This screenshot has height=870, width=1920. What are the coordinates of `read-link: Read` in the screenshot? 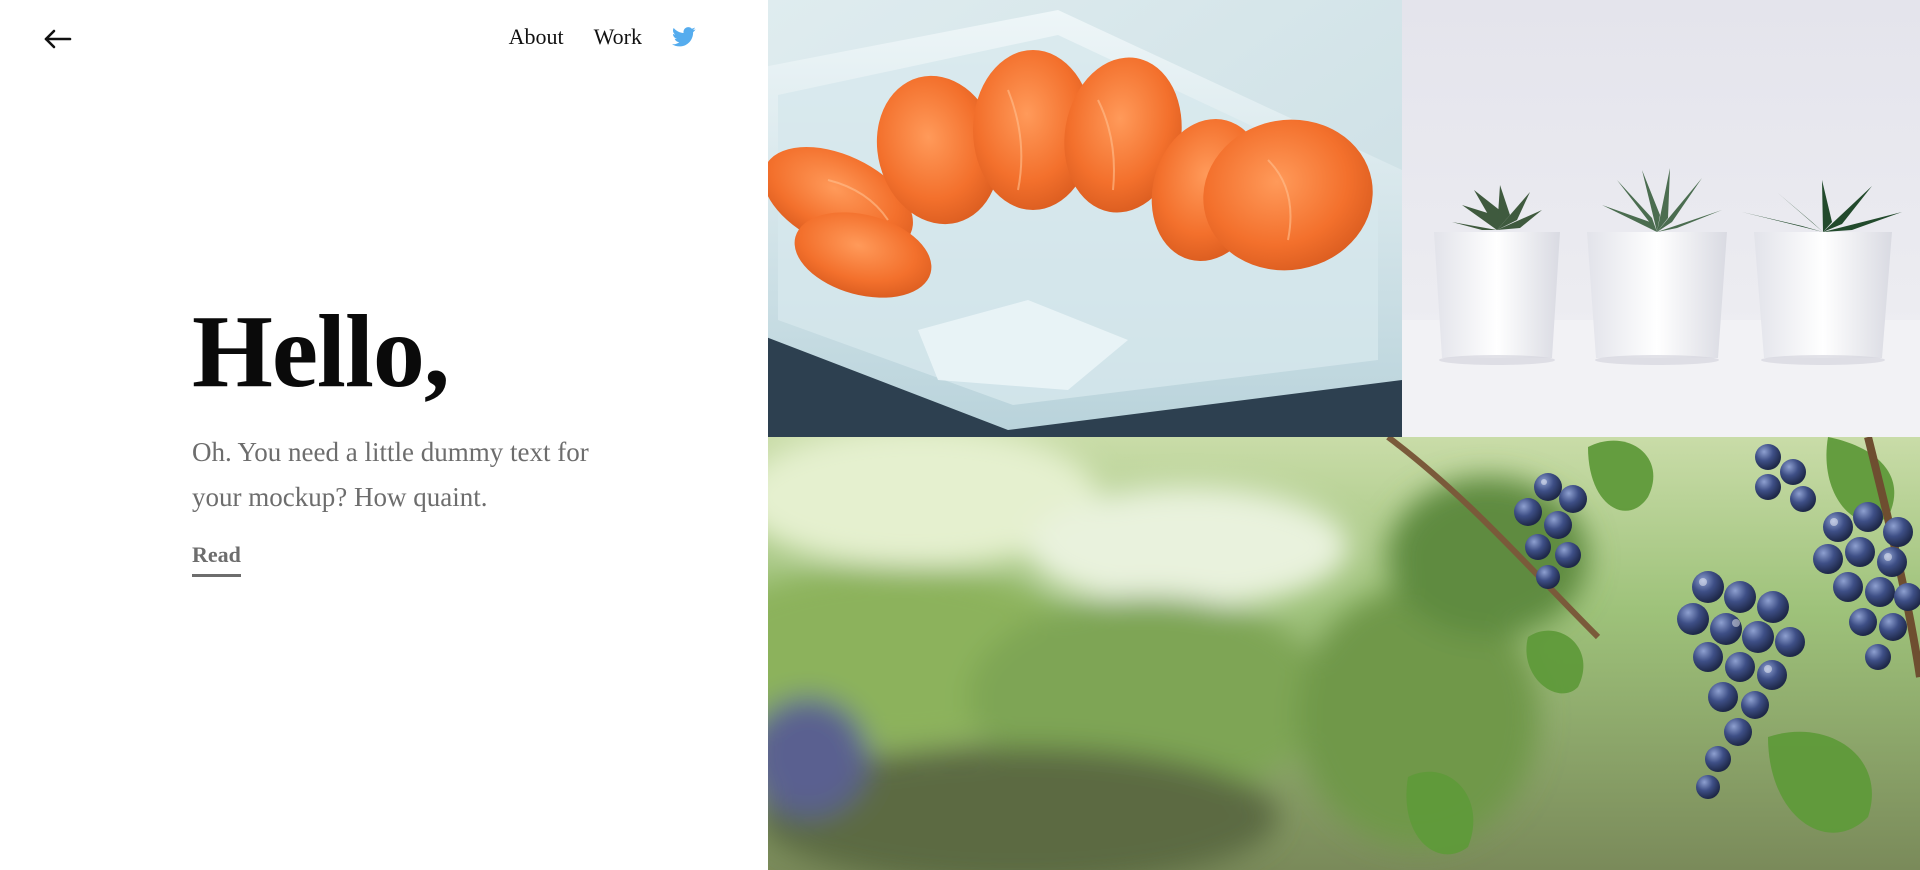 It's located at (216, 559).